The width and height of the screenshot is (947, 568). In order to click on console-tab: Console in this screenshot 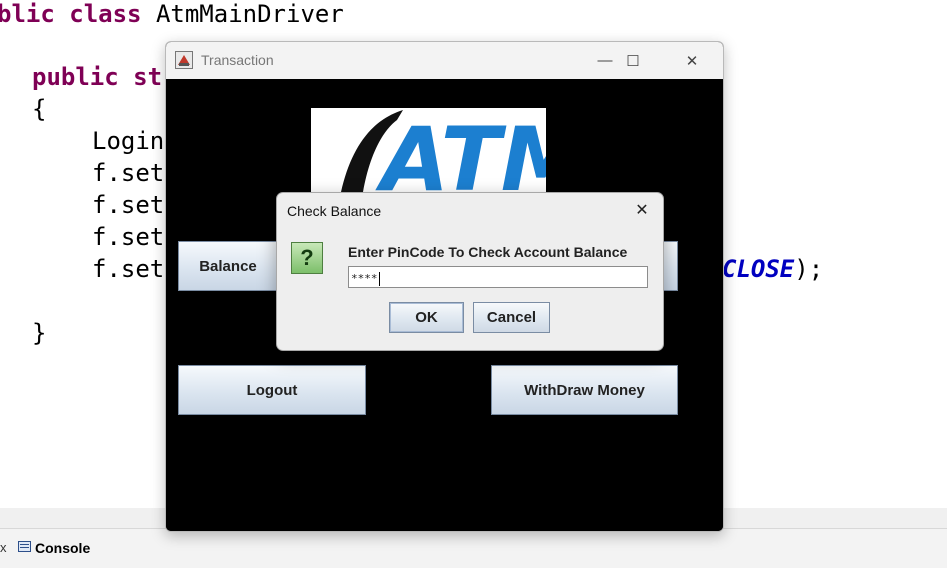, I will do `click(62, 548)`.